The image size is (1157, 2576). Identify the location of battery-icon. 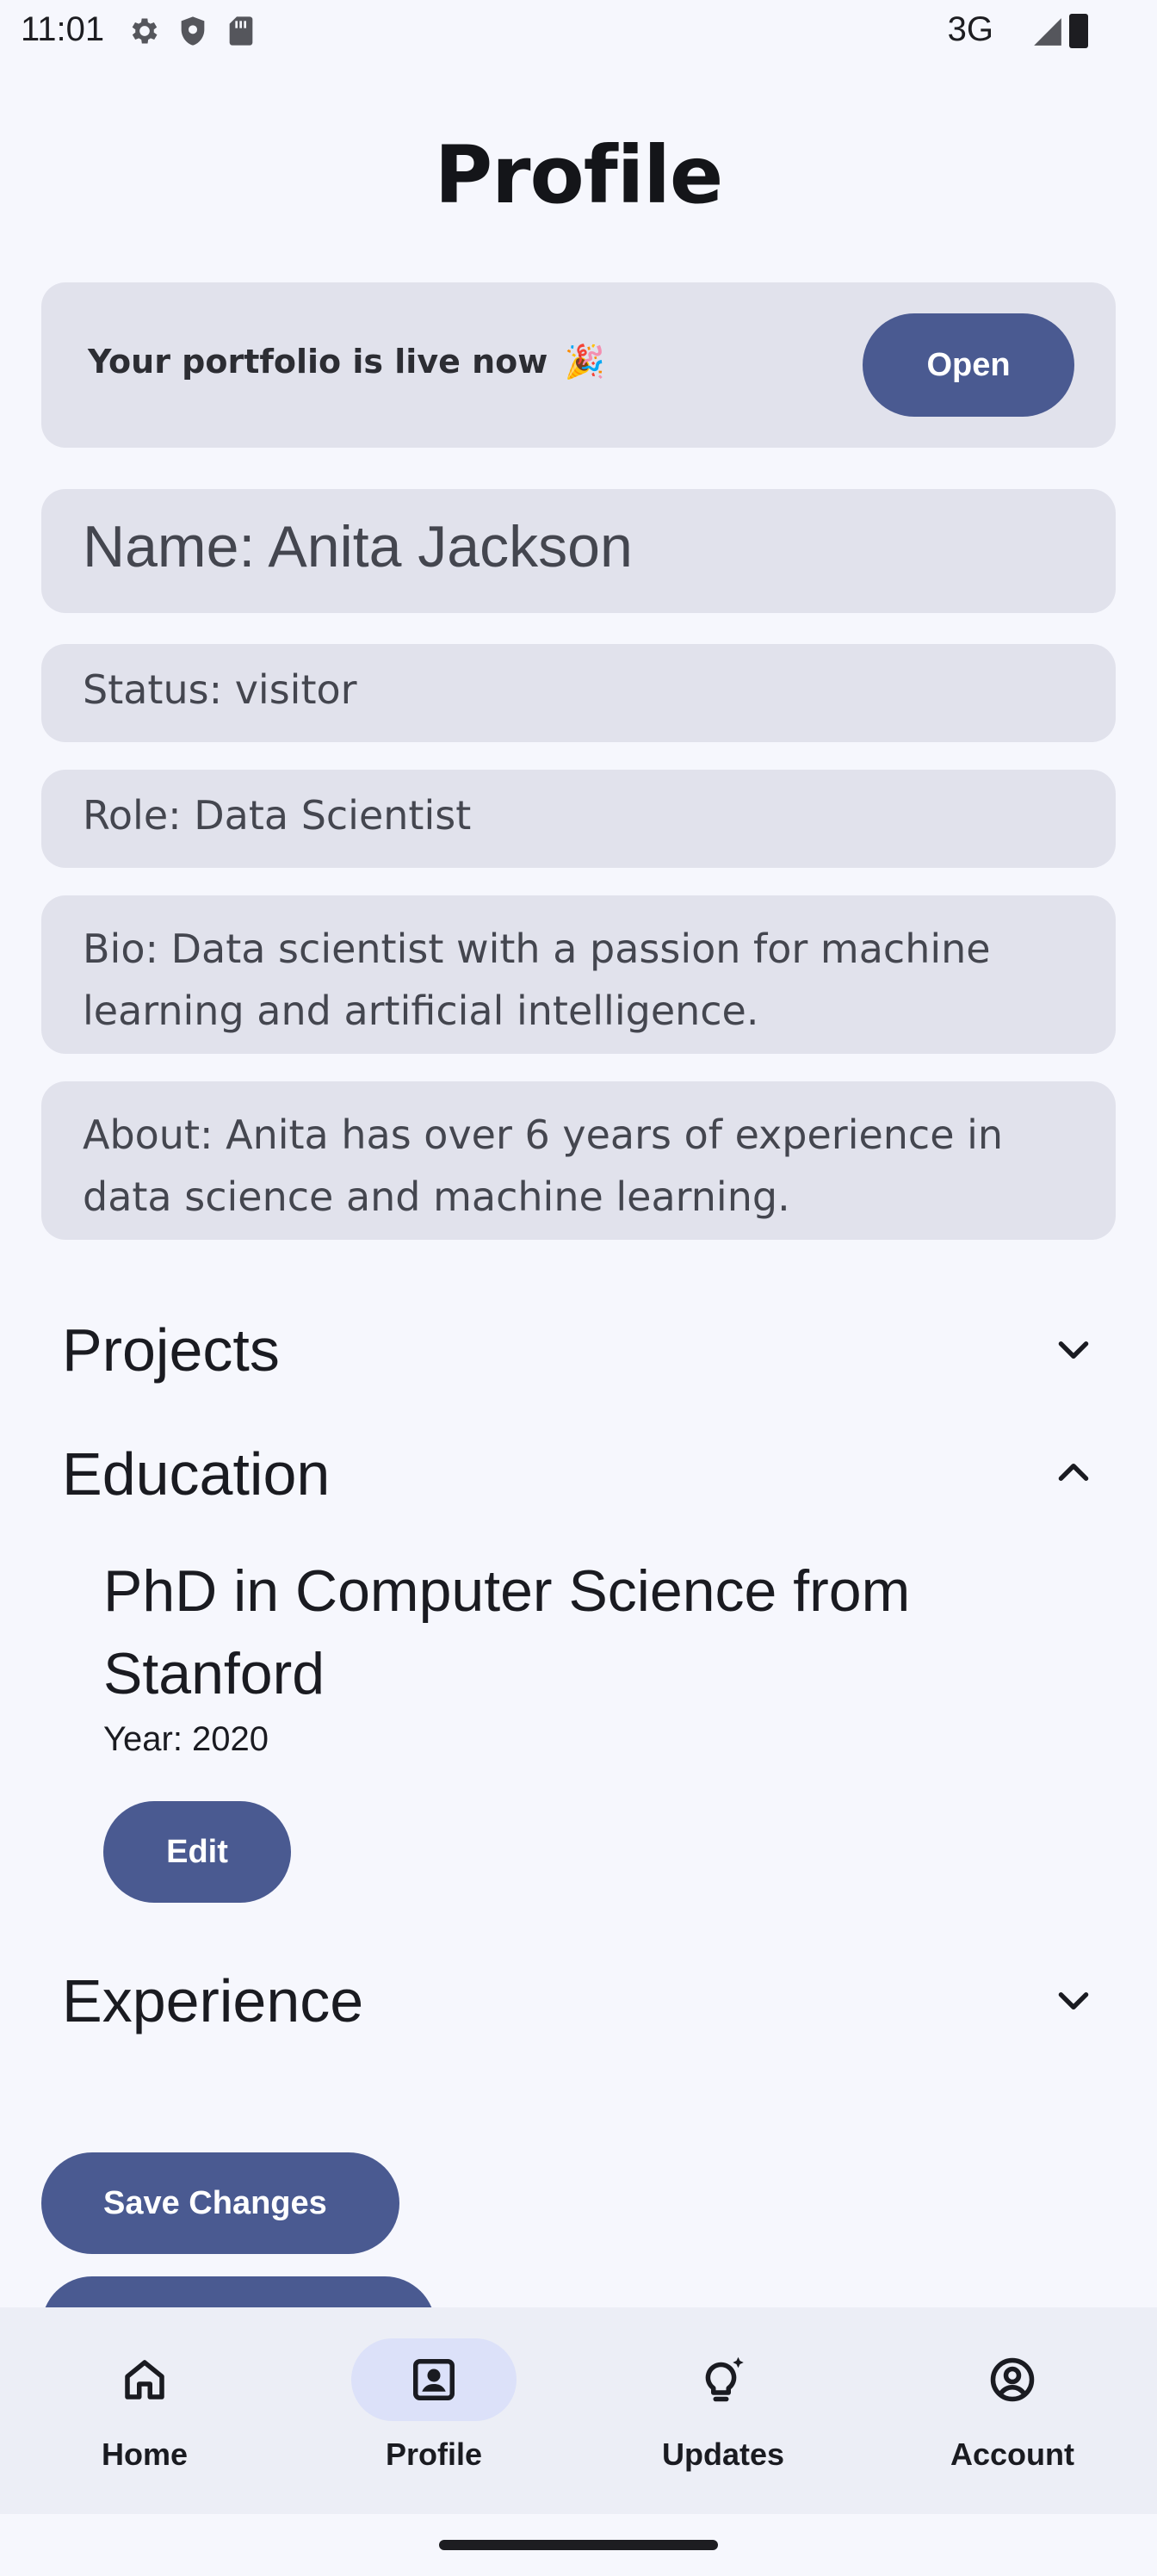
(1078, 31).